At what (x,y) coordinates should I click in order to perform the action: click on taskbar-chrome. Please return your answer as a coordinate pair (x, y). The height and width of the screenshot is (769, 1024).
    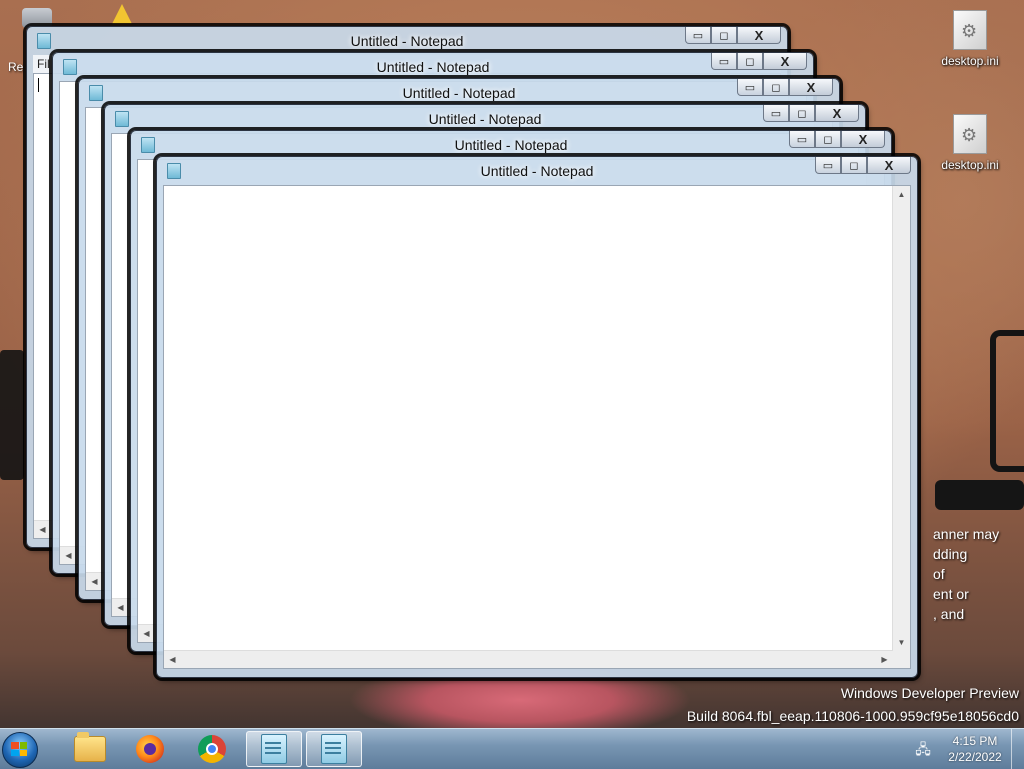
    Looking at the image, I should click on (212, 749).